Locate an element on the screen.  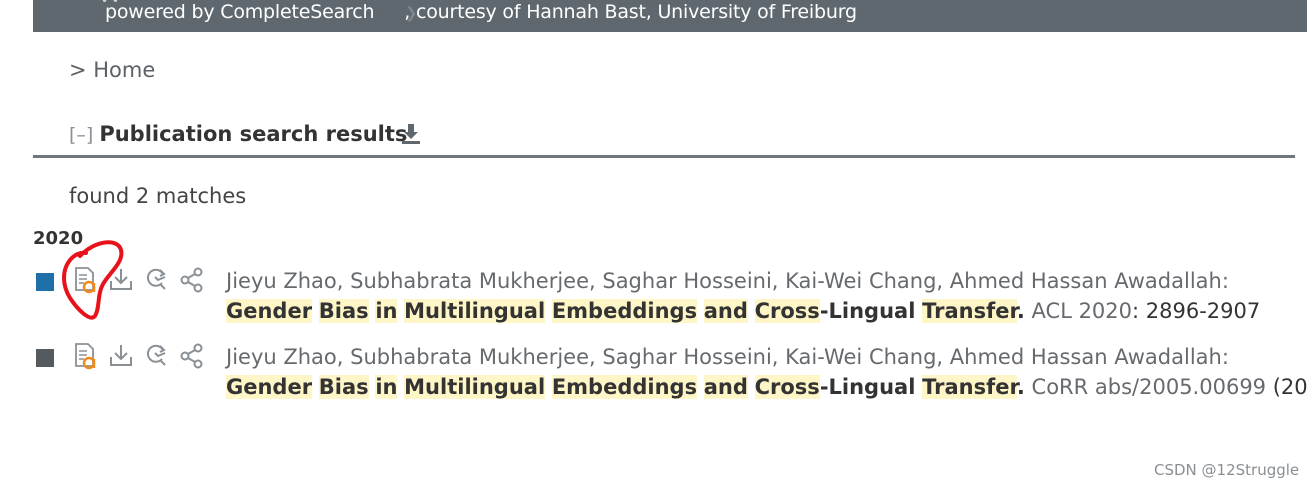
match-count: found 2 matches is located at coordinates (158, 196).